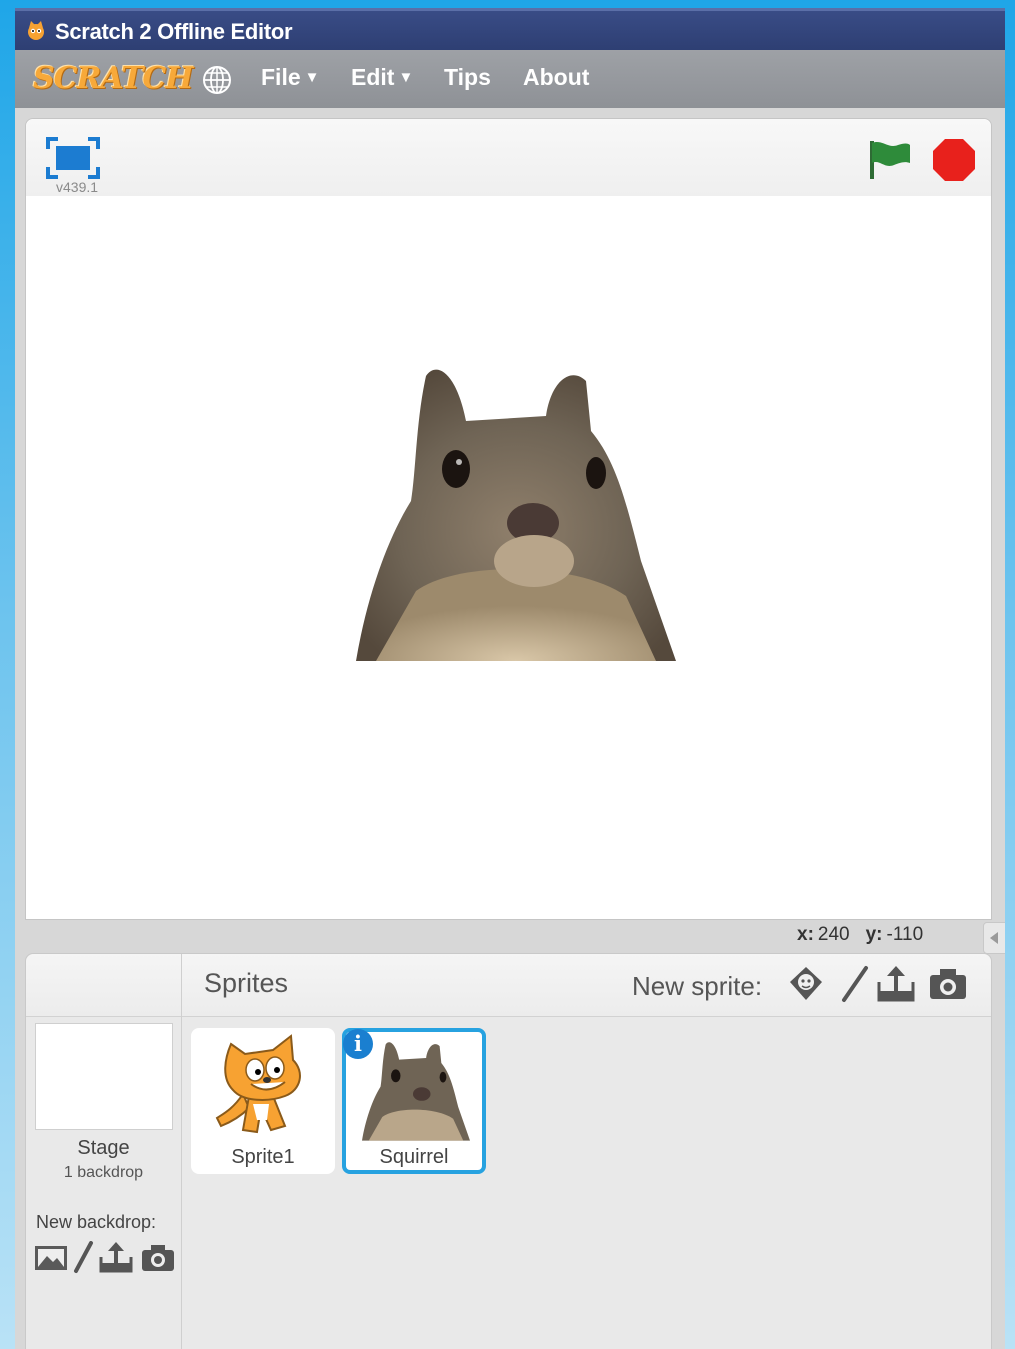 The height and width of the screenshot is (1349, 1015). I want to click on x-label: x:, so click(805, 934).